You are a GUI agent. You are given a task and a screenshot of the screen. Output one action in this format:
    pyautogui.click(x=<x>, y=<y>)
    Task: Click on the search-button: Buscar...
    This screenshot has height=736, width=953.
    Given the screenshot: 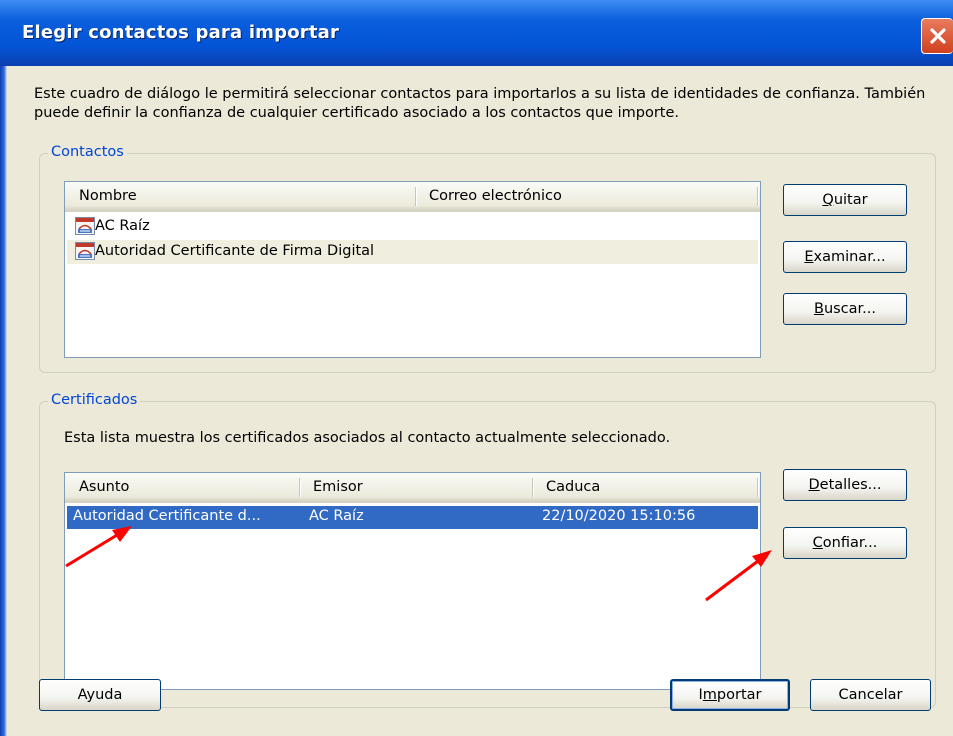 What is the action you would take?
    pyautogui.click(x=845, y=309)
    